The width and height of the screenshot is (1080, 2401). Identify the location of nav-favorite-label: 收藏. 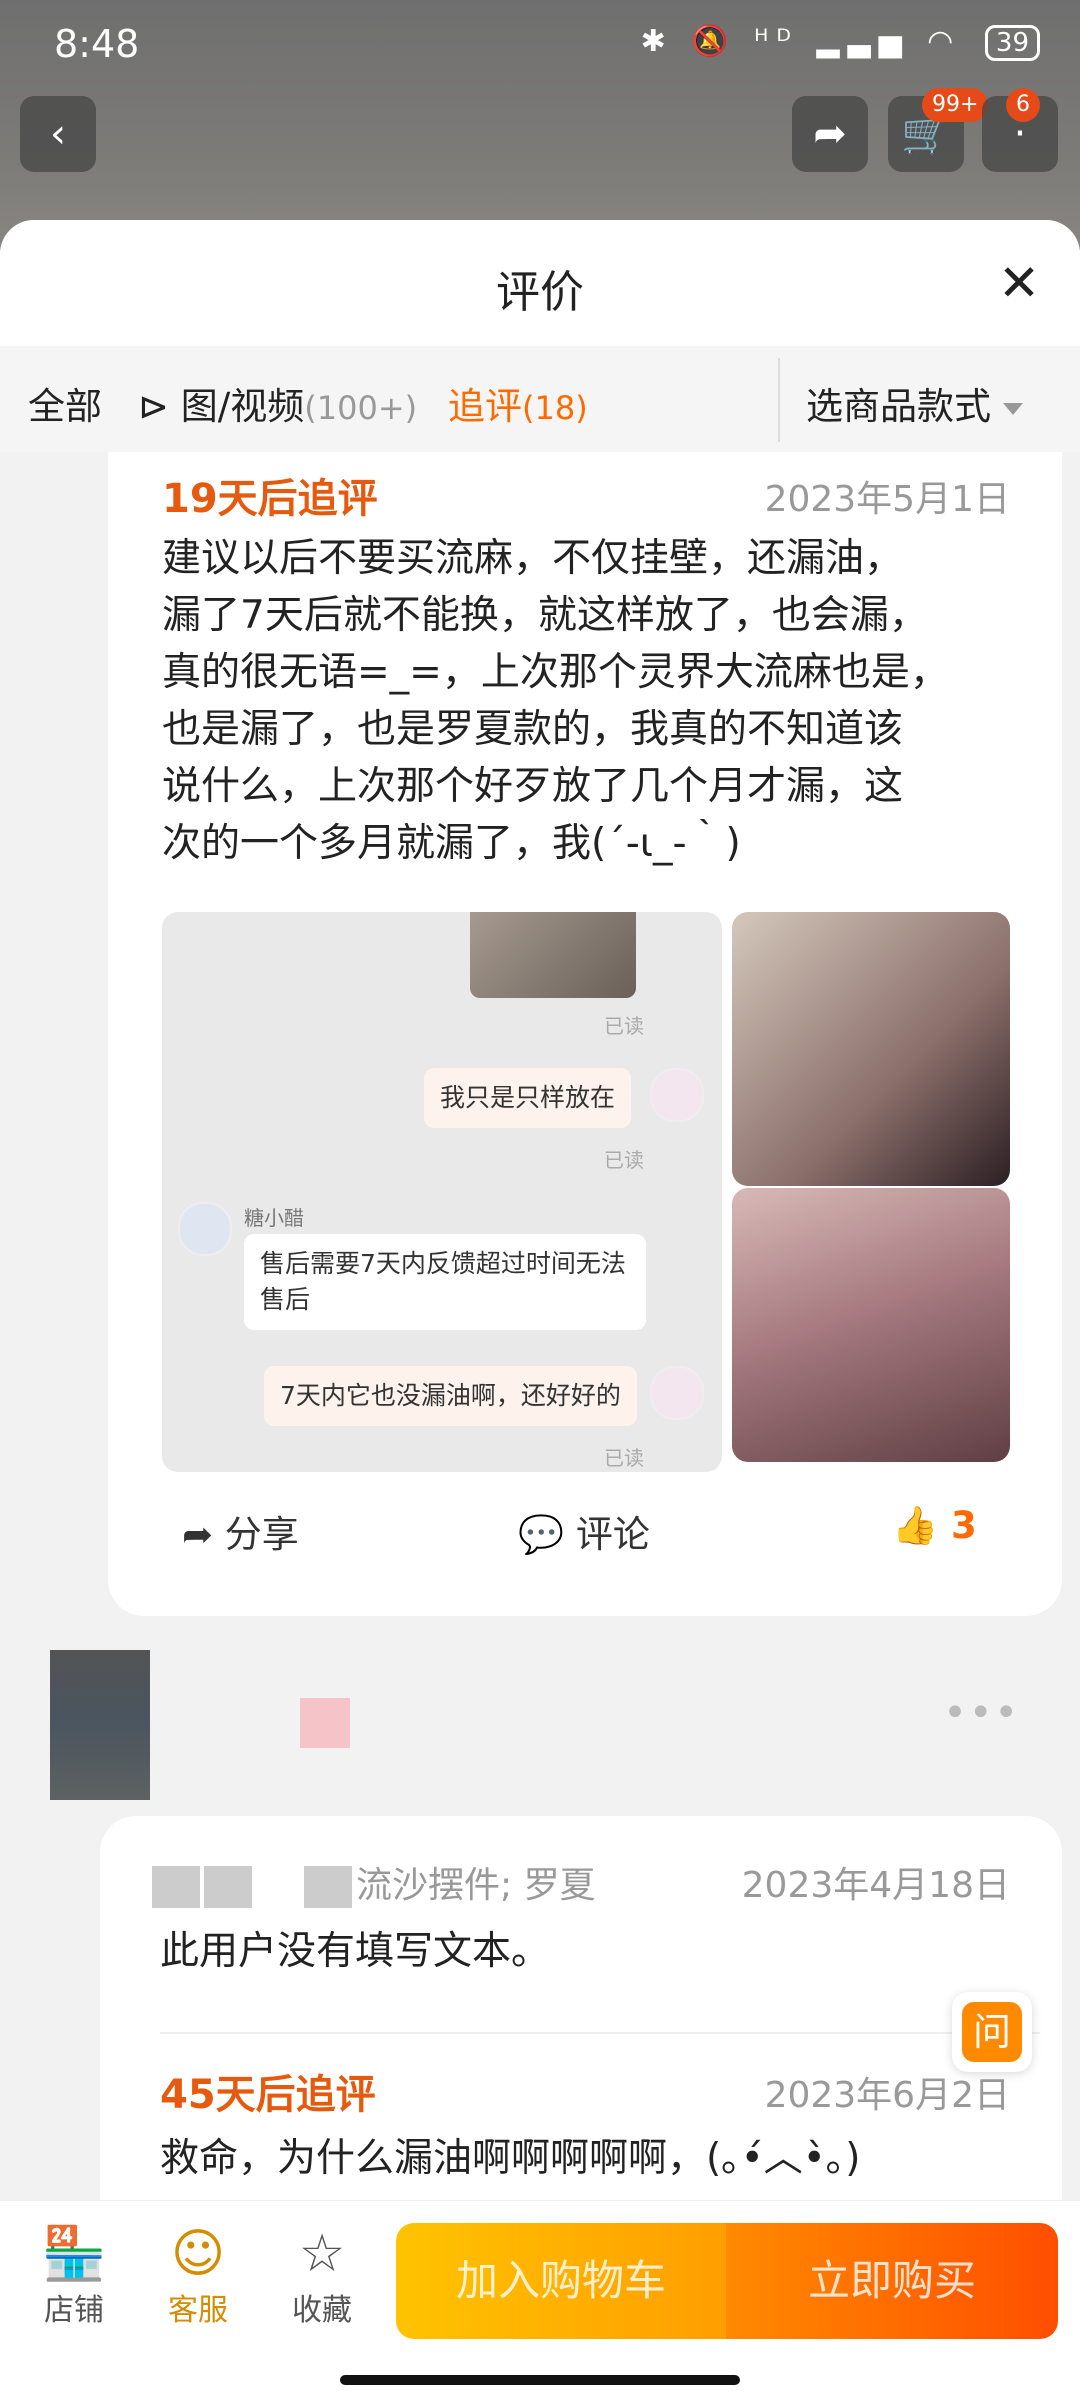
(322, 2310).